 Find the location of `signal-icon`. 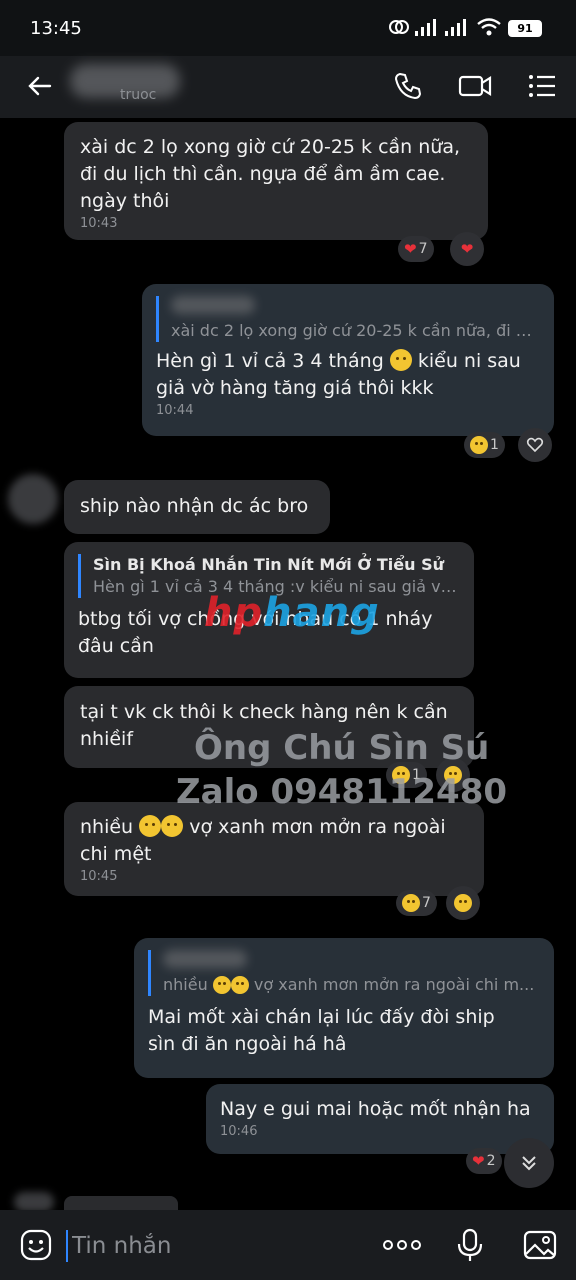

signal-icon is located at coordinates (425, 27).